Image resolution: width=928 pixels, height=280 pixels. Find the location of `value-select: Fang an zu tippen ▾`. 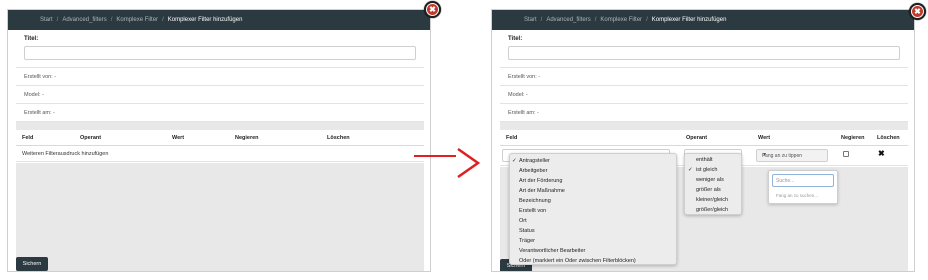

value-select: Fang an zu tippen ▾ is located at coordinates (792, 155).